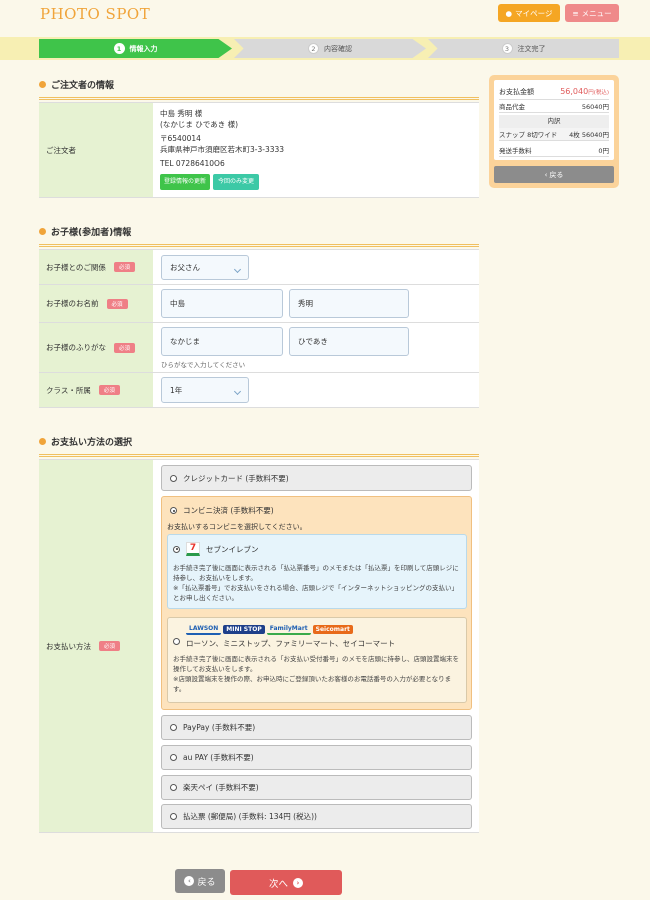  I want to click on section-title-orderer: ご注文者の情報, so click(259, 89).